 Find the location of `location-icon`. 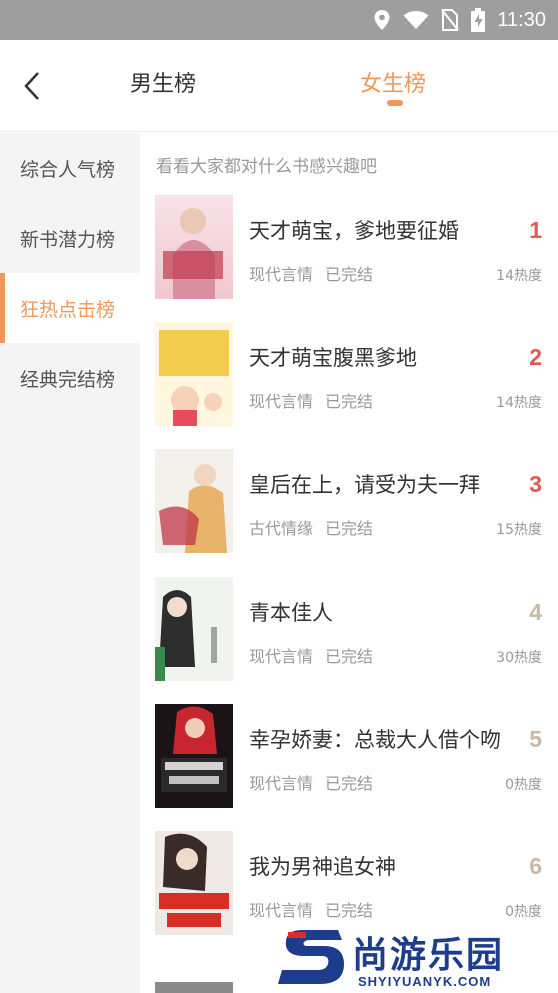

location-icon is located at coordinates (382, 20).